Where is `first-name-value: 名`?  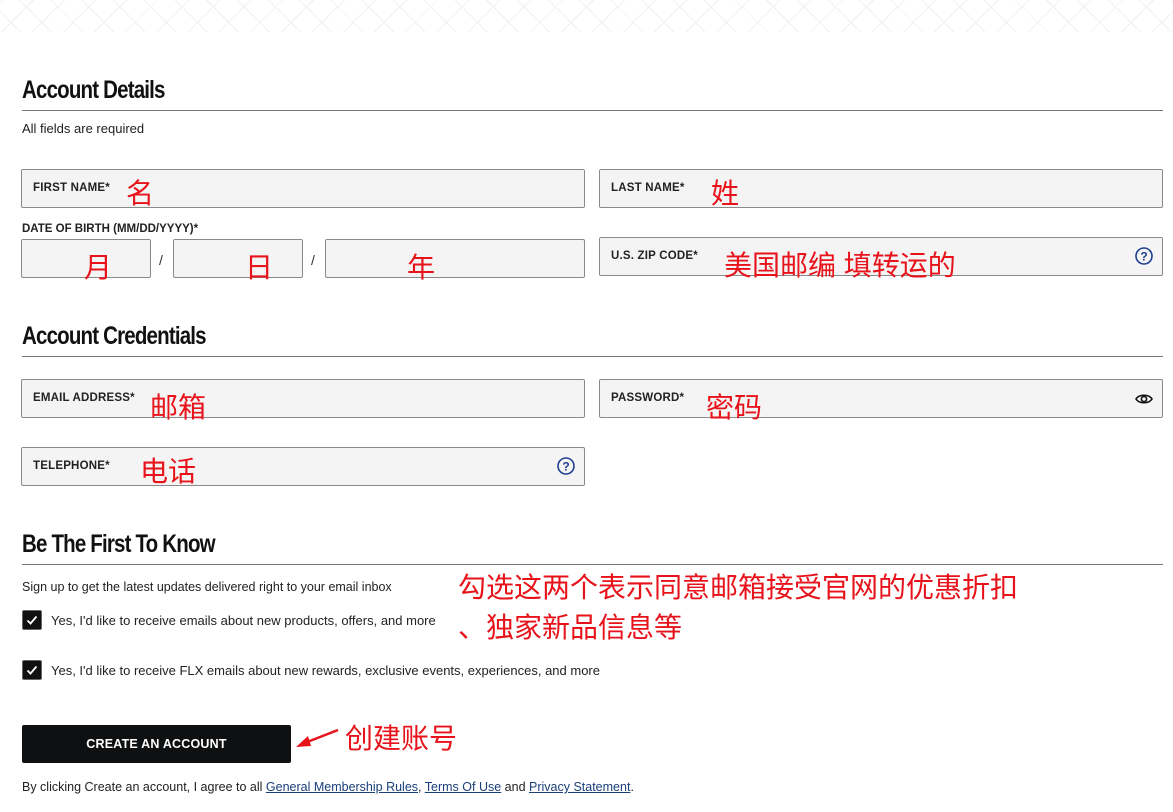 first-name-value: 名 is located at coordinates (140, 193).